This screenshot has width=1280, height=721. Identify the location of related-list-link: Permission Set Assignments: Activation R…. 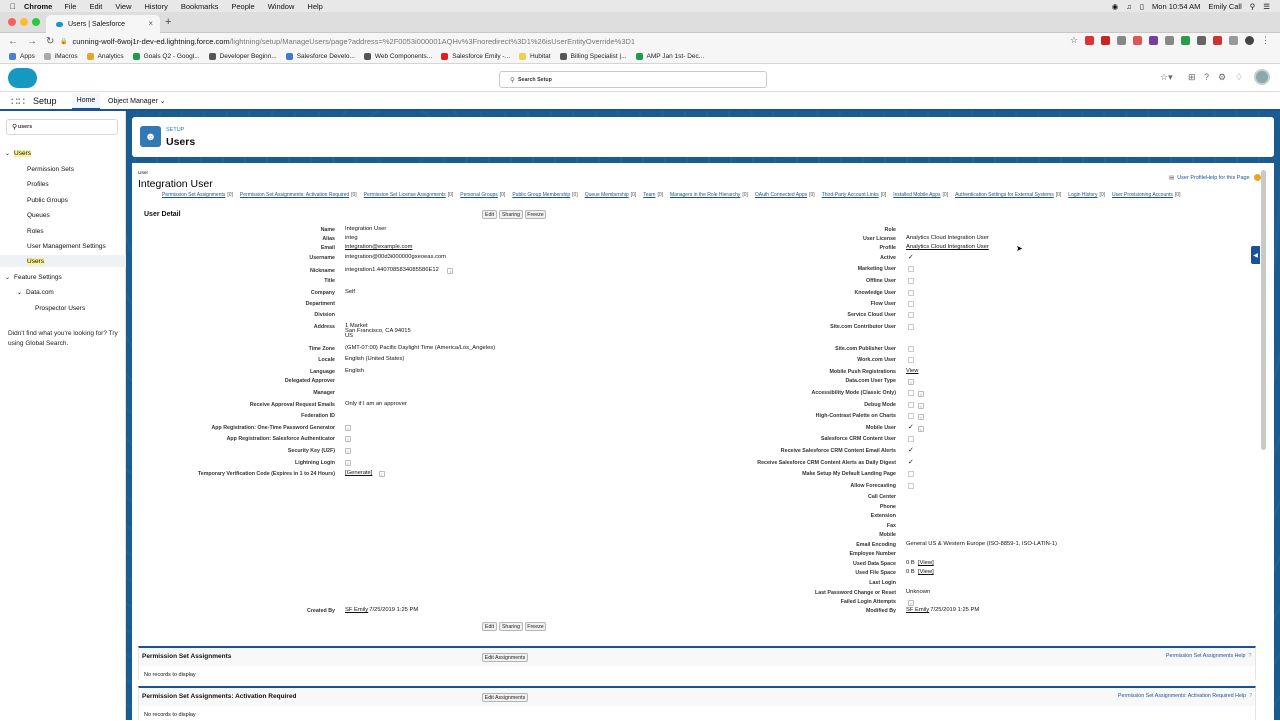
(294, 195).